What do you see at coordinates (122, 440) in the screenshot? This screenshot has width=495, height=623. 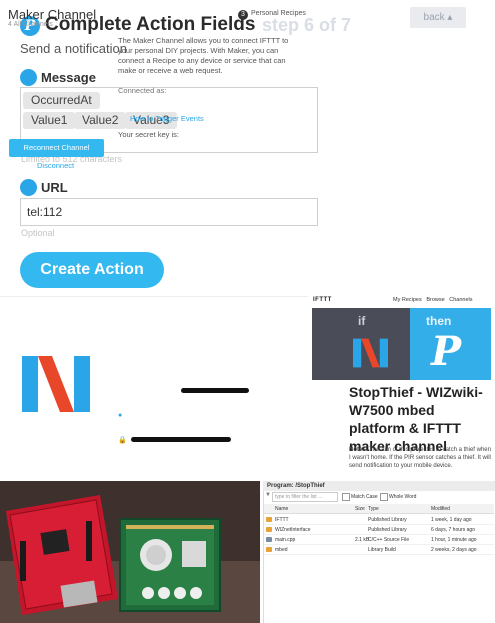 I see `lock-icon: 🔒` at bounding box center [122, 440].